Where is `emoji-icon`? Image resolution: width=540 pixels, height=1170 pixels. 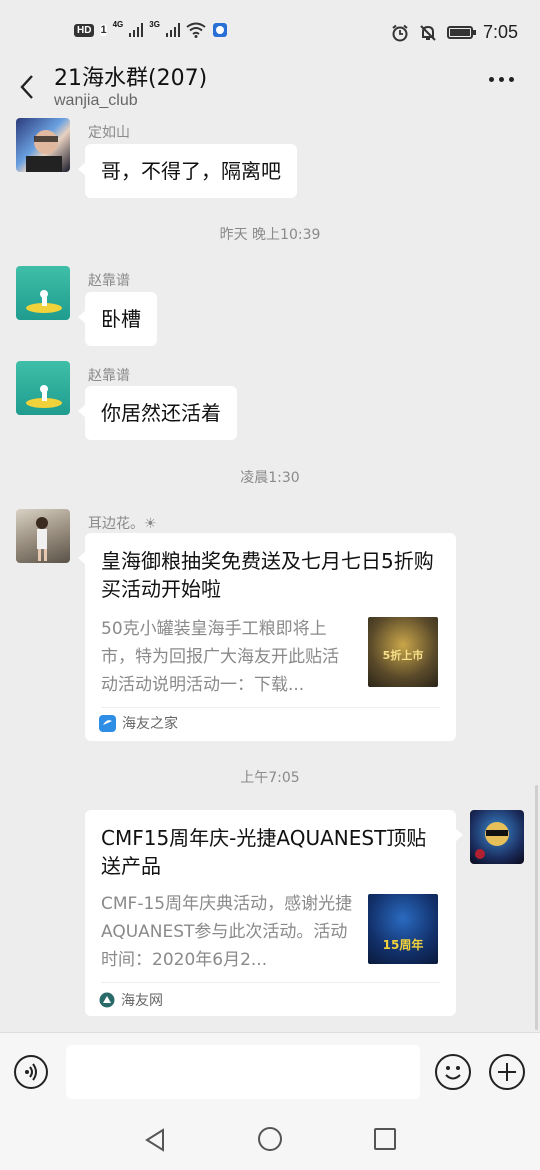
emoji-icon is located at coordinates (453, 1073).